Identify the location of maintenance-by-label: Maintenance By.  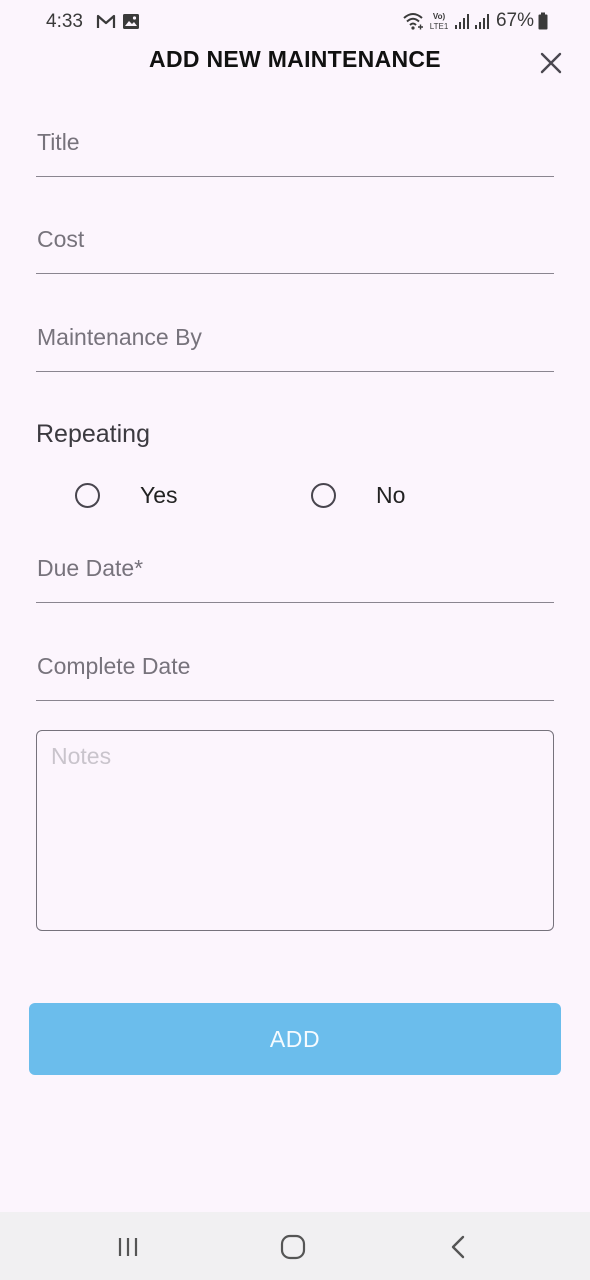
(119, 337).